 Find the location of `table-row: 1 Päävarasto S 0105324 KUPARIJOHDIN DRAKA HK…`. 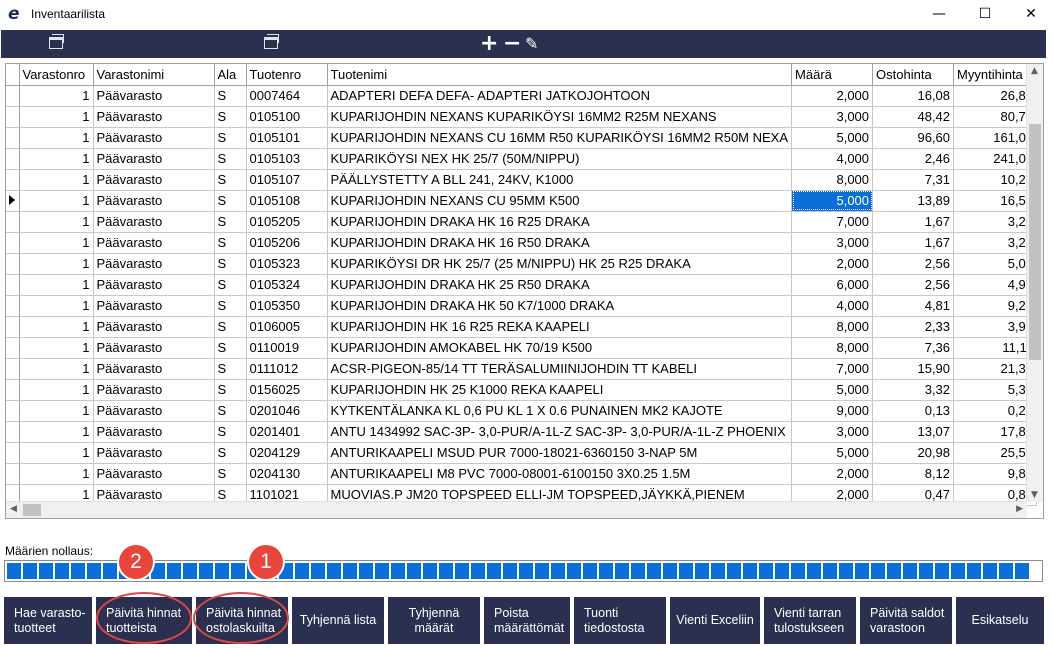

table-row: 1 Päävarasto S 0105324 KUPARIJOHDIN DRAKA HK… is located at coordinates (522, 285).